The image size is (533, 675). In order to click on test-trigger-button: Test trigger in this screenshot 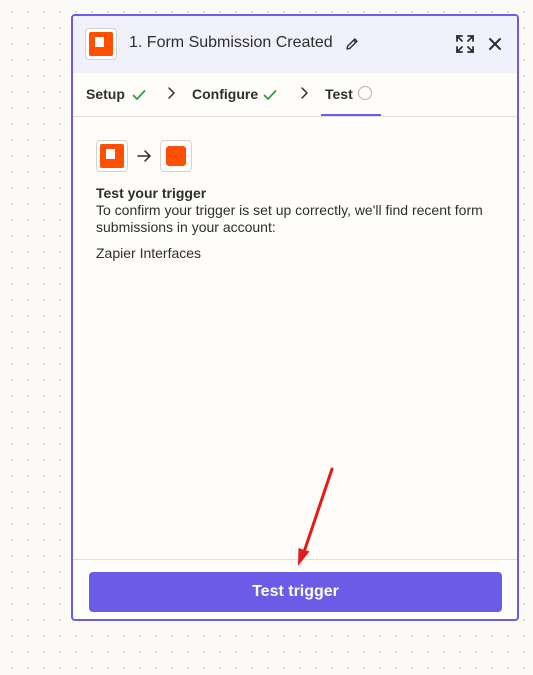, I will do `click(295, 592)`.